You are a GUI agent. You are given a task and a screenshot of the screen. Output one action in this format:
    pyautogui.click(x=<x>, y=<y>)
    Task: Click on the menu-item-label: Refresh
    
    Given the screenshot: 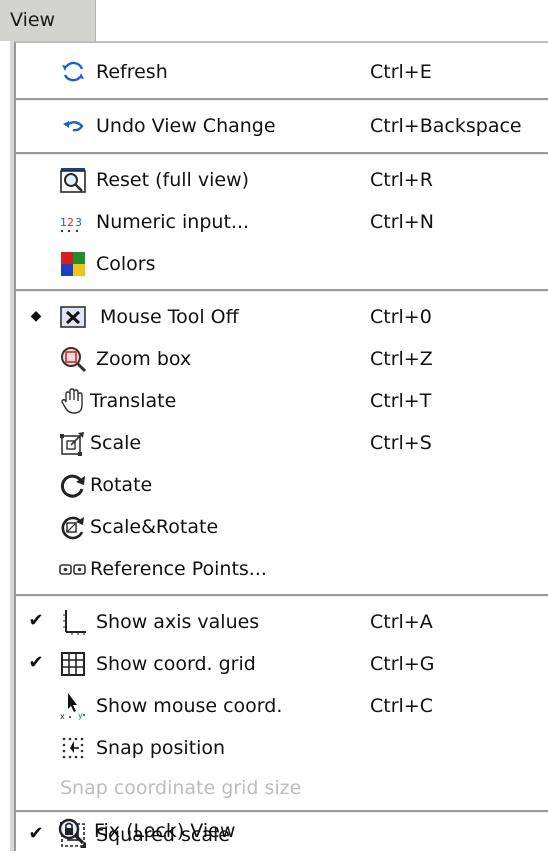 What is the action you would take?
    pyautogui.click(x=132, y=72)
    